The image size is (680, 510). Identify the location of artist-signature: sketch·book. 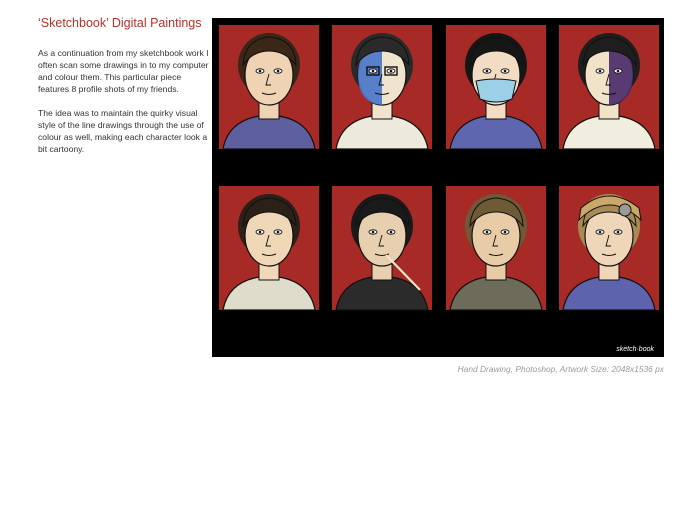
(635, 349).